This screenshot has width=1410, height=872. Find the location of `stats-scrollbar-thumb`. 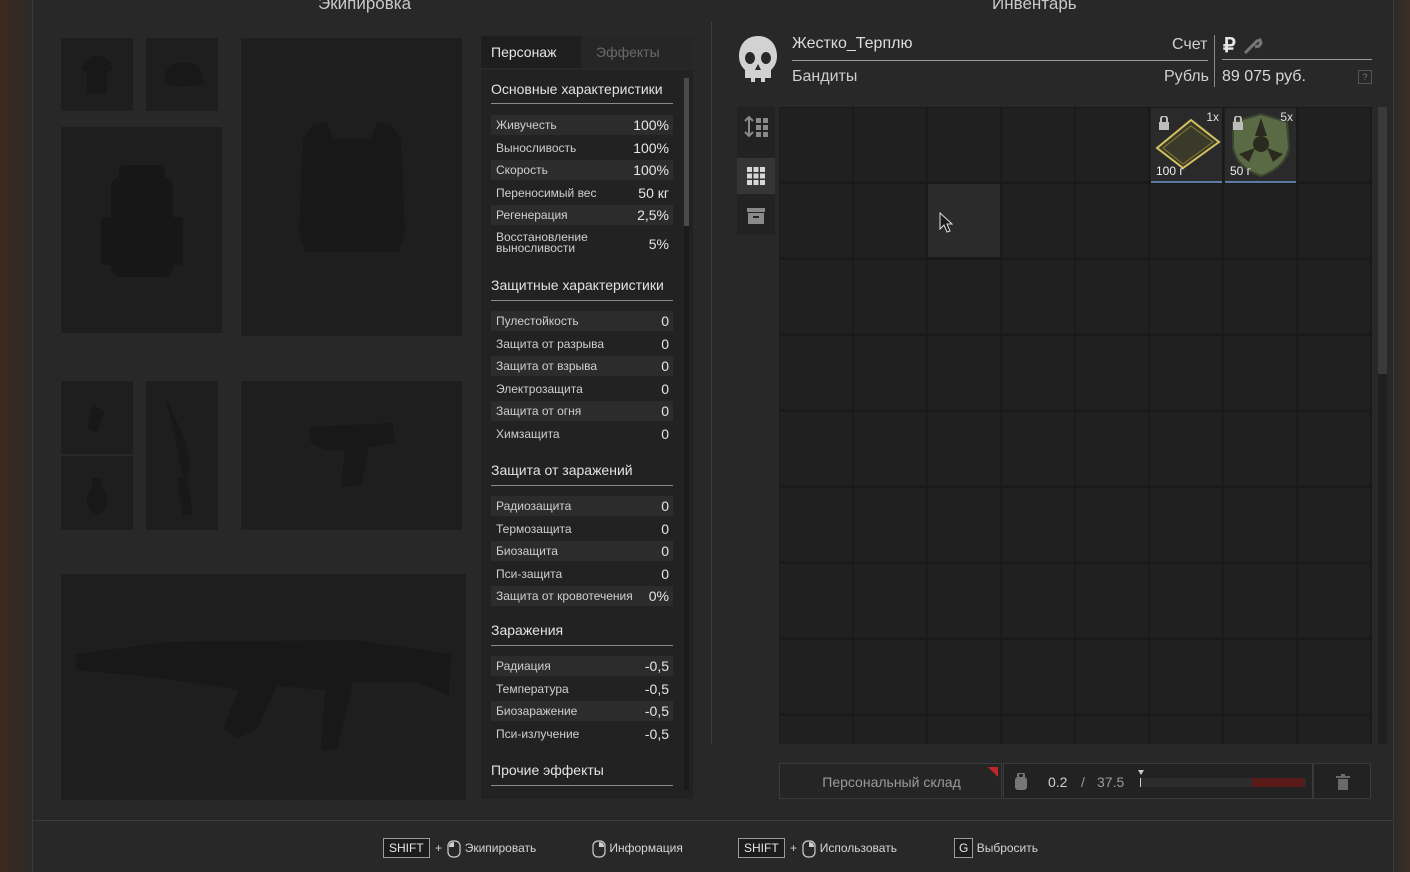

stats-scrollbar-thumb is located at coordinates (686, 152).